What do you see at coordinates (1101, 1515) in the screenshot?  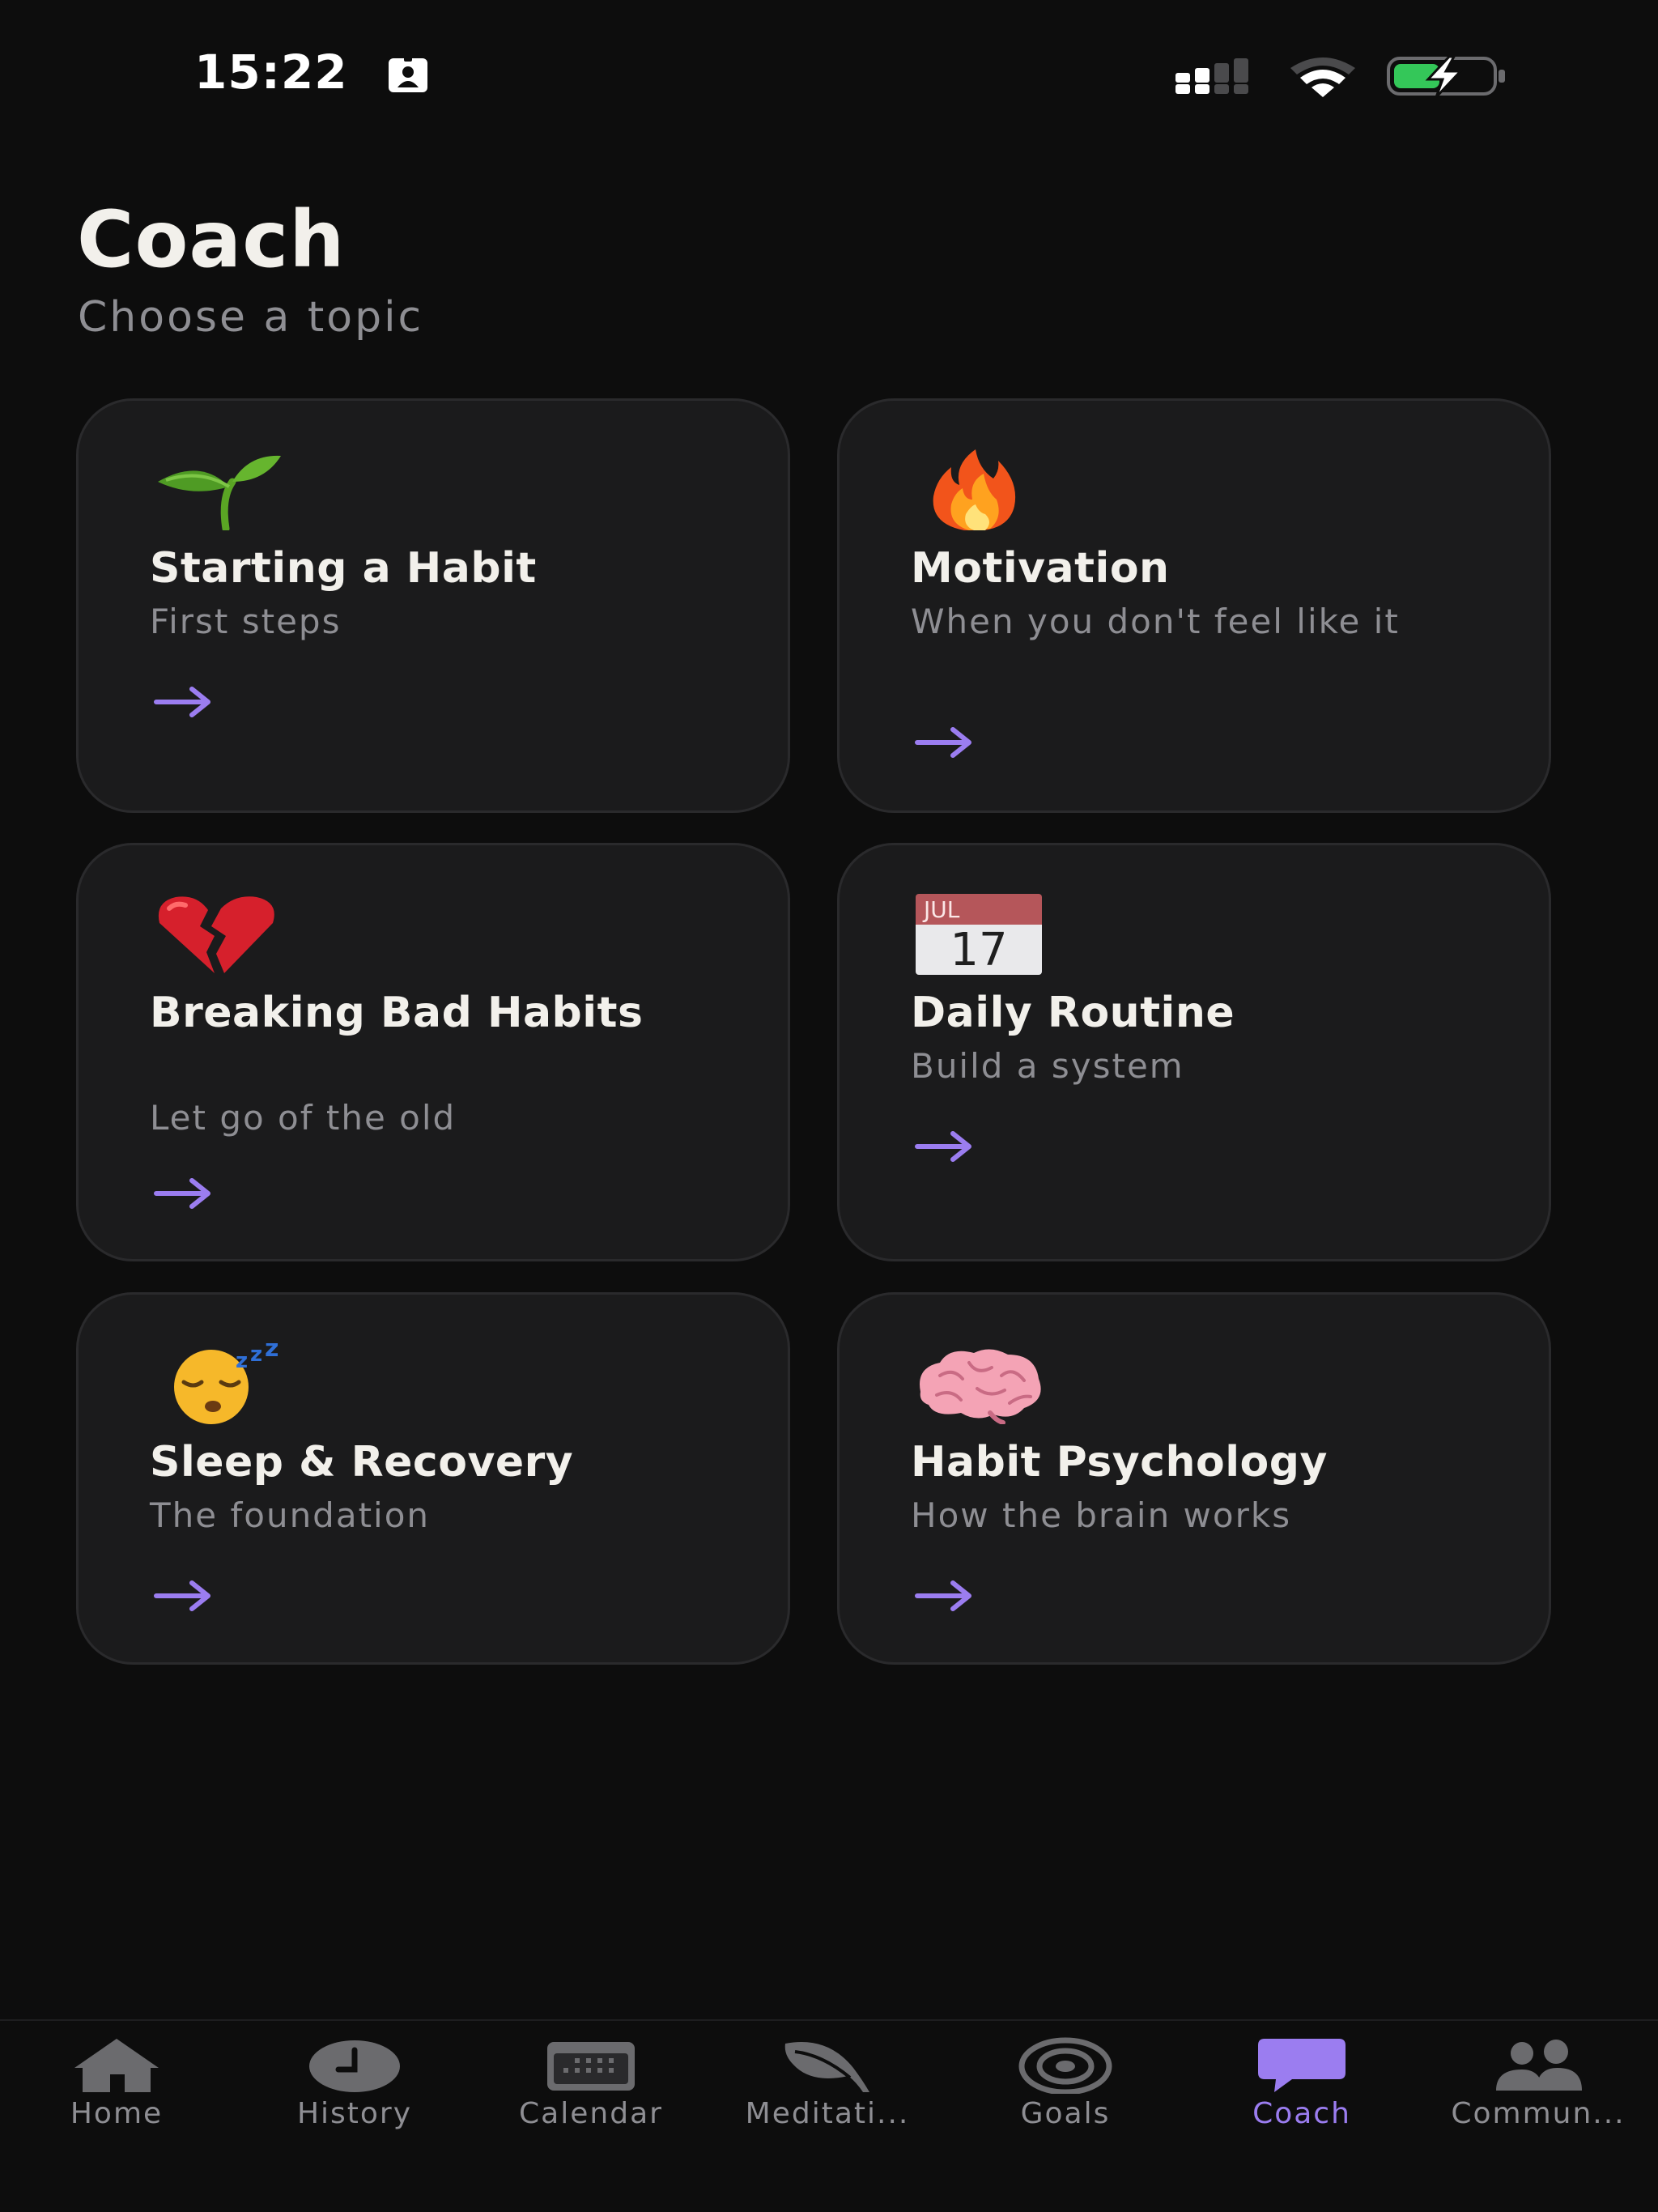 I see `topic-subtitle: How the brain works` at bounding box center [1101, 1515].